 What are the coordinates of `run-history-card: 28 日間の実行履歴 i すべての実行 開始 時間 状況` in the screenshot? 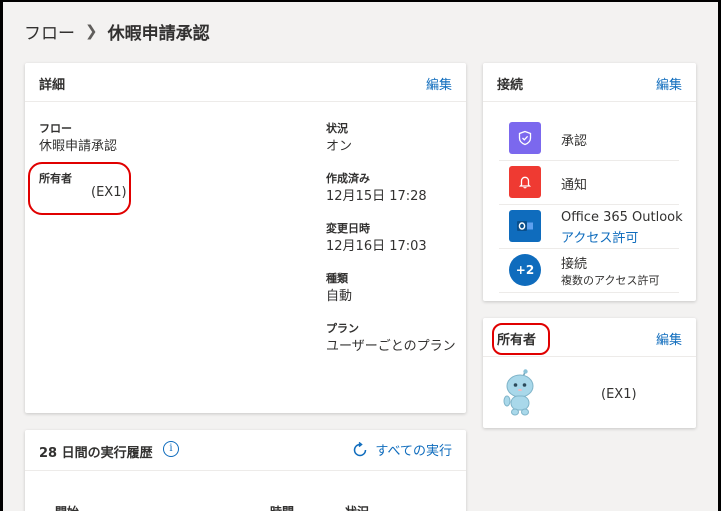 It's located at (245, 470).